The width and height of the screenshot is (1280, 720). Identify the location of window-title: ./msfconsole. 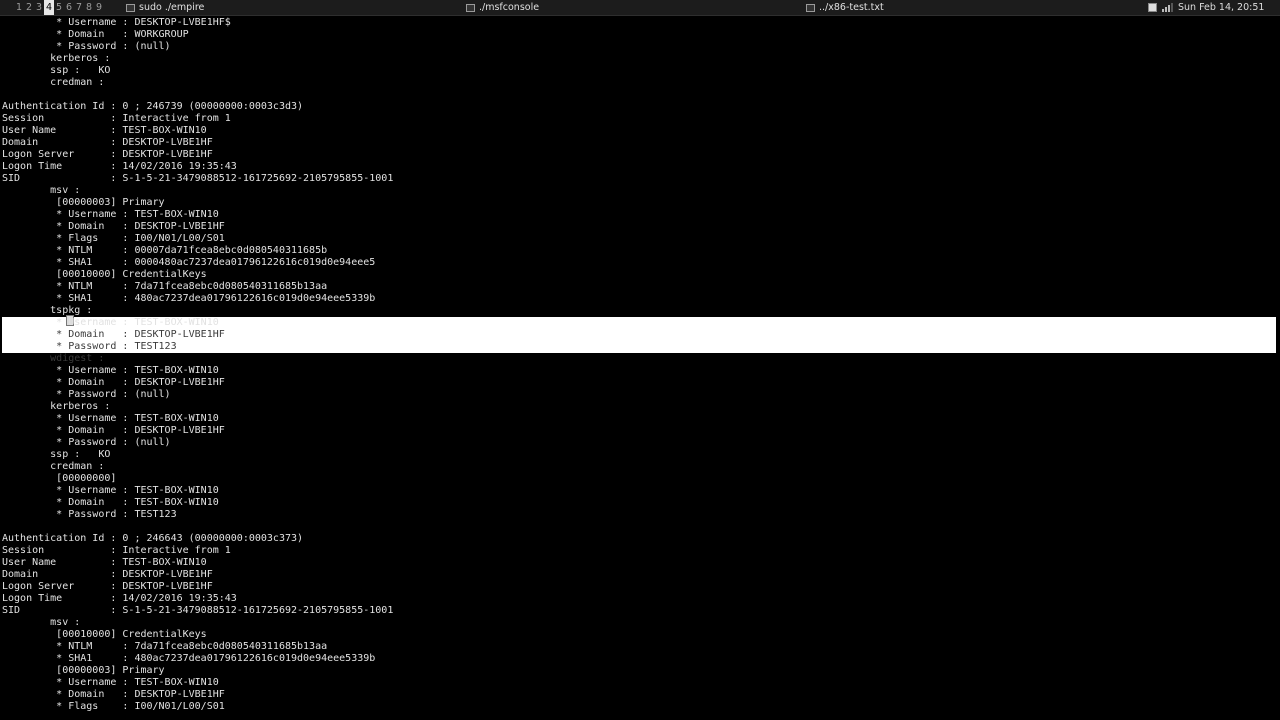
(509, 7).